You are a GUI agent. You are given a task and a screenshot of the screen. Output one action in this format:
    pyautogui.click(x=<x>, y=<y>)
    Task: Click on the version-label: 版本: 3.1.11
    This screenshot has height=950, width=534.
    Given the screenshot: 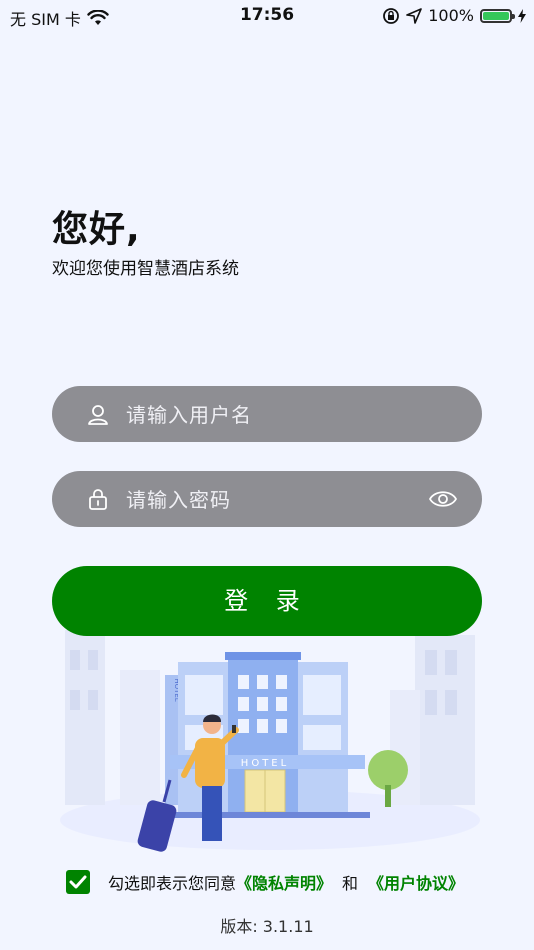 What is the action you would take?
    pyautogui.click(x=267, y=926)
    